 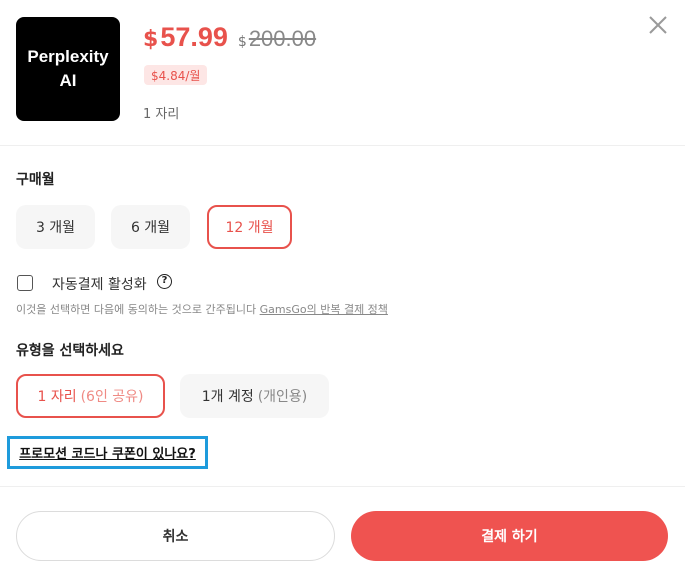 What do you see at coordinates (282, 38) in the screenshot?
I see `original-price: 200.00` at bounding box center [282, 38].